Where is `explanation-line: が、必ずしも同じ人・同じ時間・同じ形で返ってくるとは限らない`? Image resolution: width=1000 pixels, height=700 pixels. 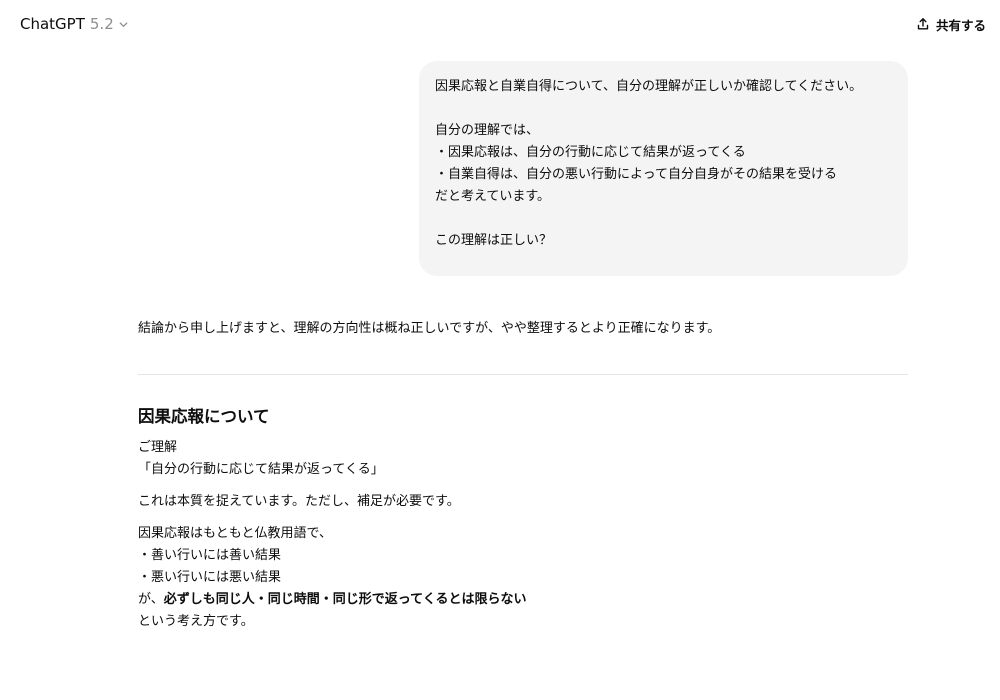
explanation-line: が、必ずしも同じ人・同じ時間・同じ形で返ってくるとは限らない is located at coordinates (523, 600).